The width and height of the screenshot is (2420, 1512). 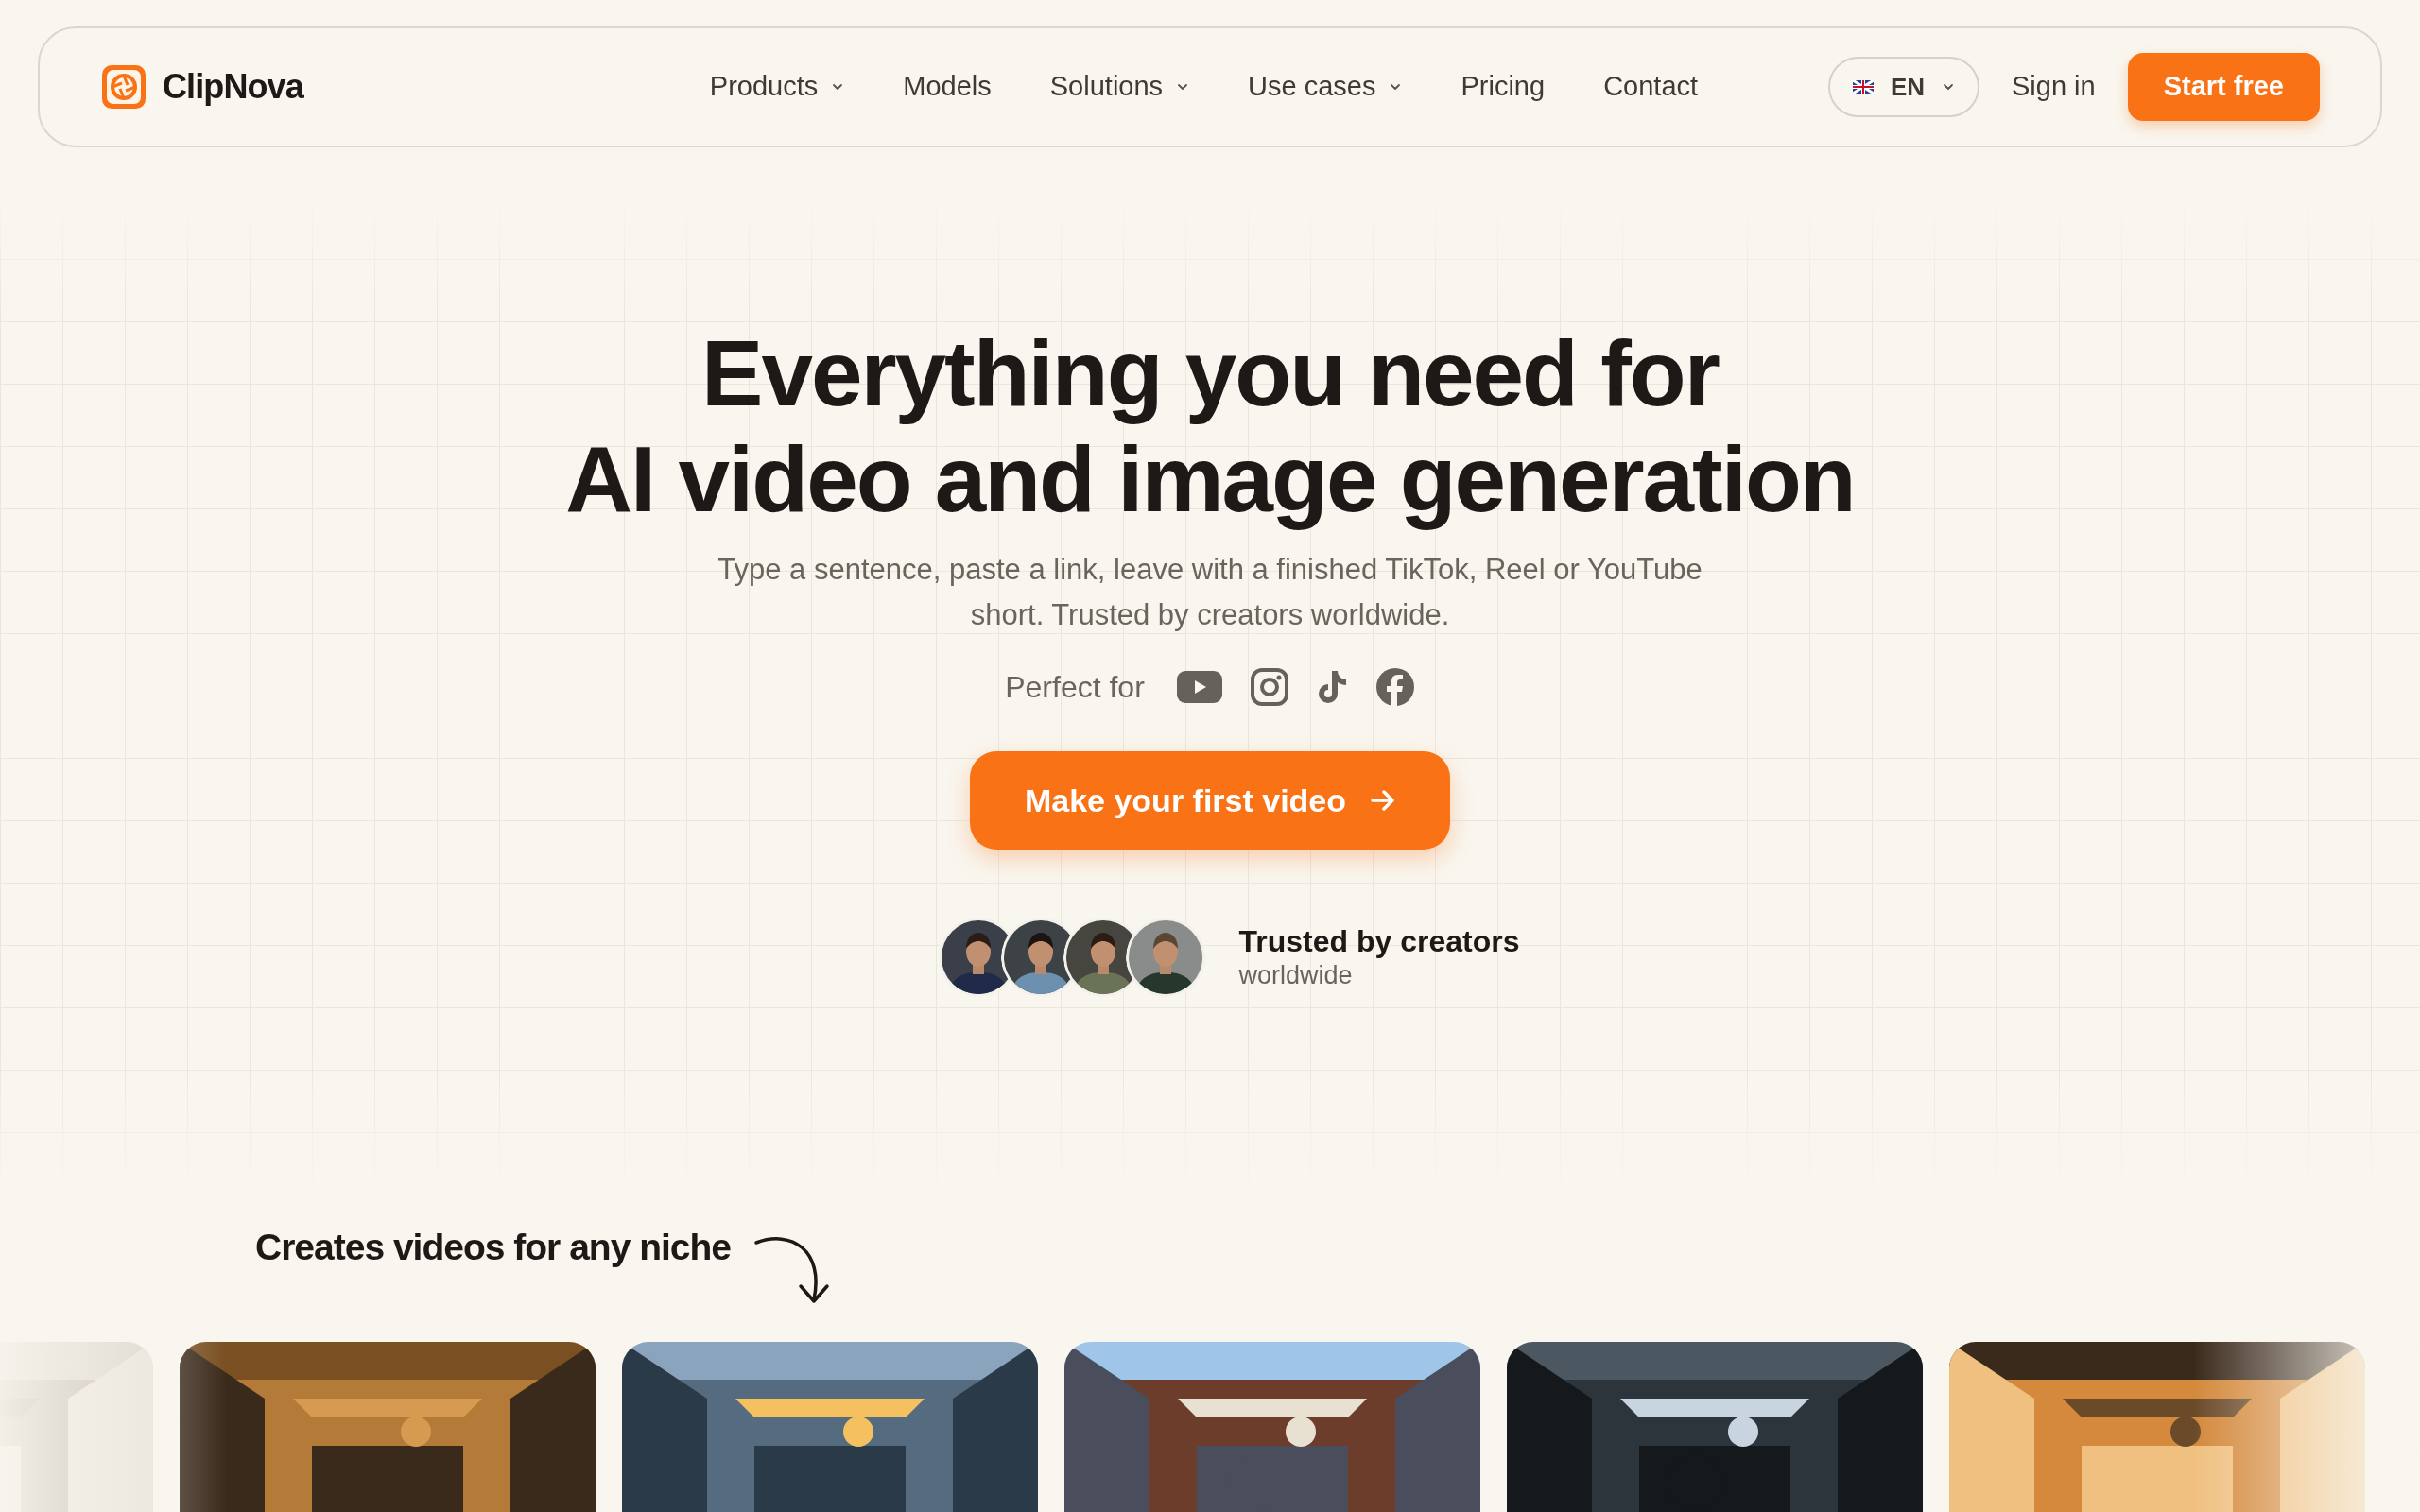 What do you see at coordinates (1075, 687) in the screenshot?
I see `perfect-for-label: Perfect for` at bounding box center [1075, 687].